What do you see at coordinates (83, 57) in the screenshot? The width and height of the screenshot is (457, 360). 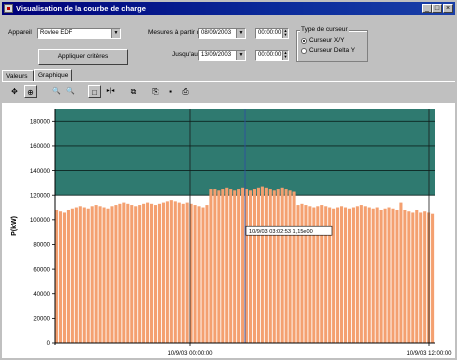 I see `apply-criteria-button: Appliquer critères` at bounding box center [83, 57].